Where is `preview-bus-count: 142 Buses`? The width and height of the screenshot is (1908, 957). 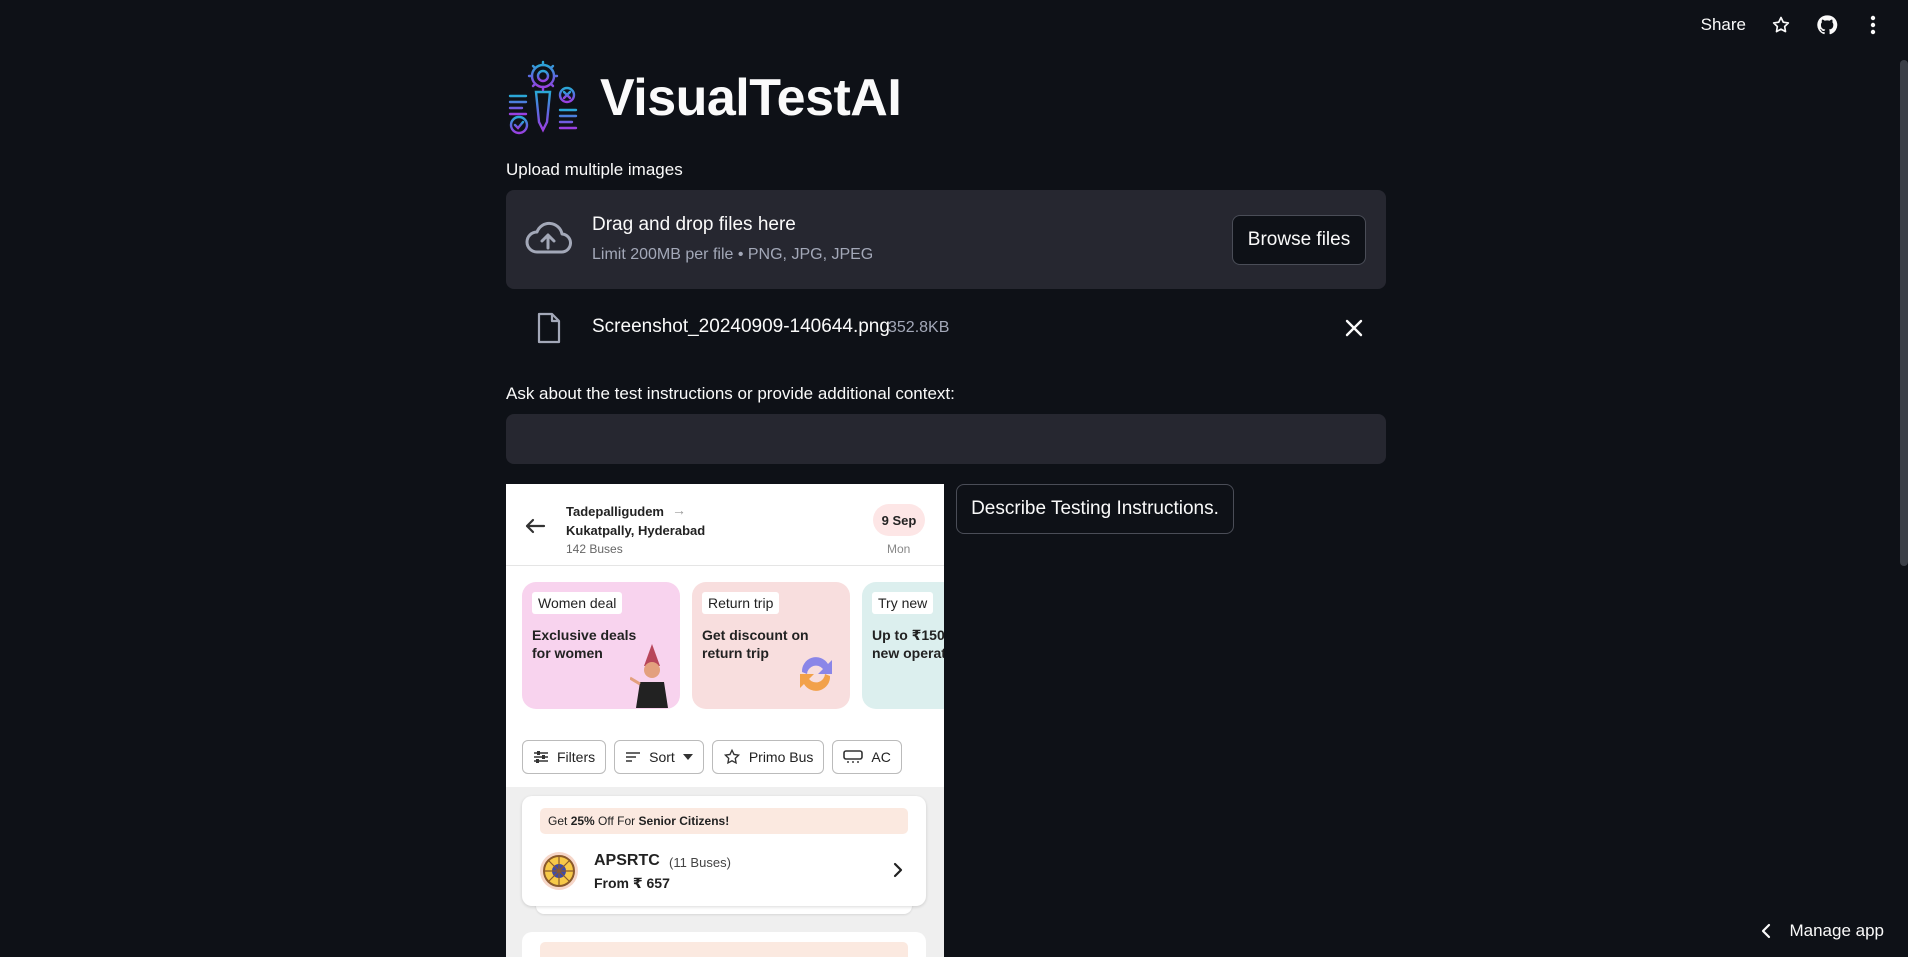
preview-bus-count: 142 Buses is located at coordinates (594, 549).